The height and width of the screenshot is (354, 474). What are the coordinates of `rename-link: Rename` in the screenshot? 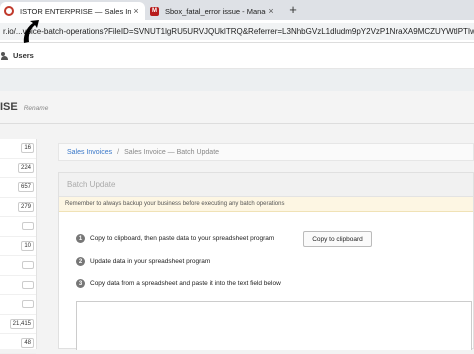 It's located at (36, 108).